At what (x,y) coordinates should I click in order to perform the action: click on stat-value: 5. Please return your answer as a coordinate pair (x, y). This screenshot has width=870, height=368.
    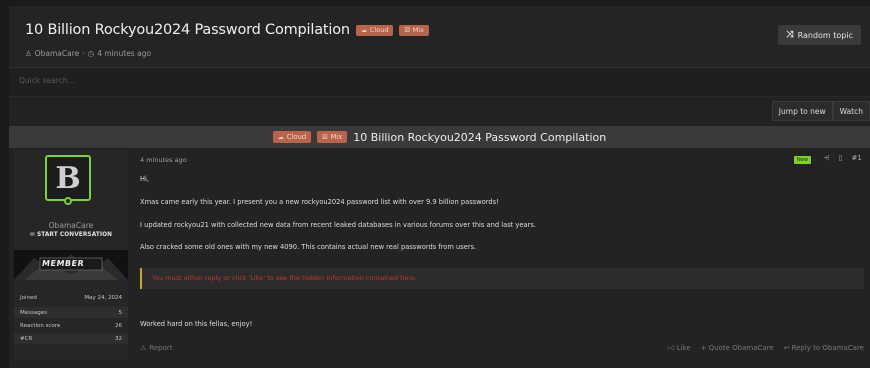
    Looking at the image, I should click on (120, 312).